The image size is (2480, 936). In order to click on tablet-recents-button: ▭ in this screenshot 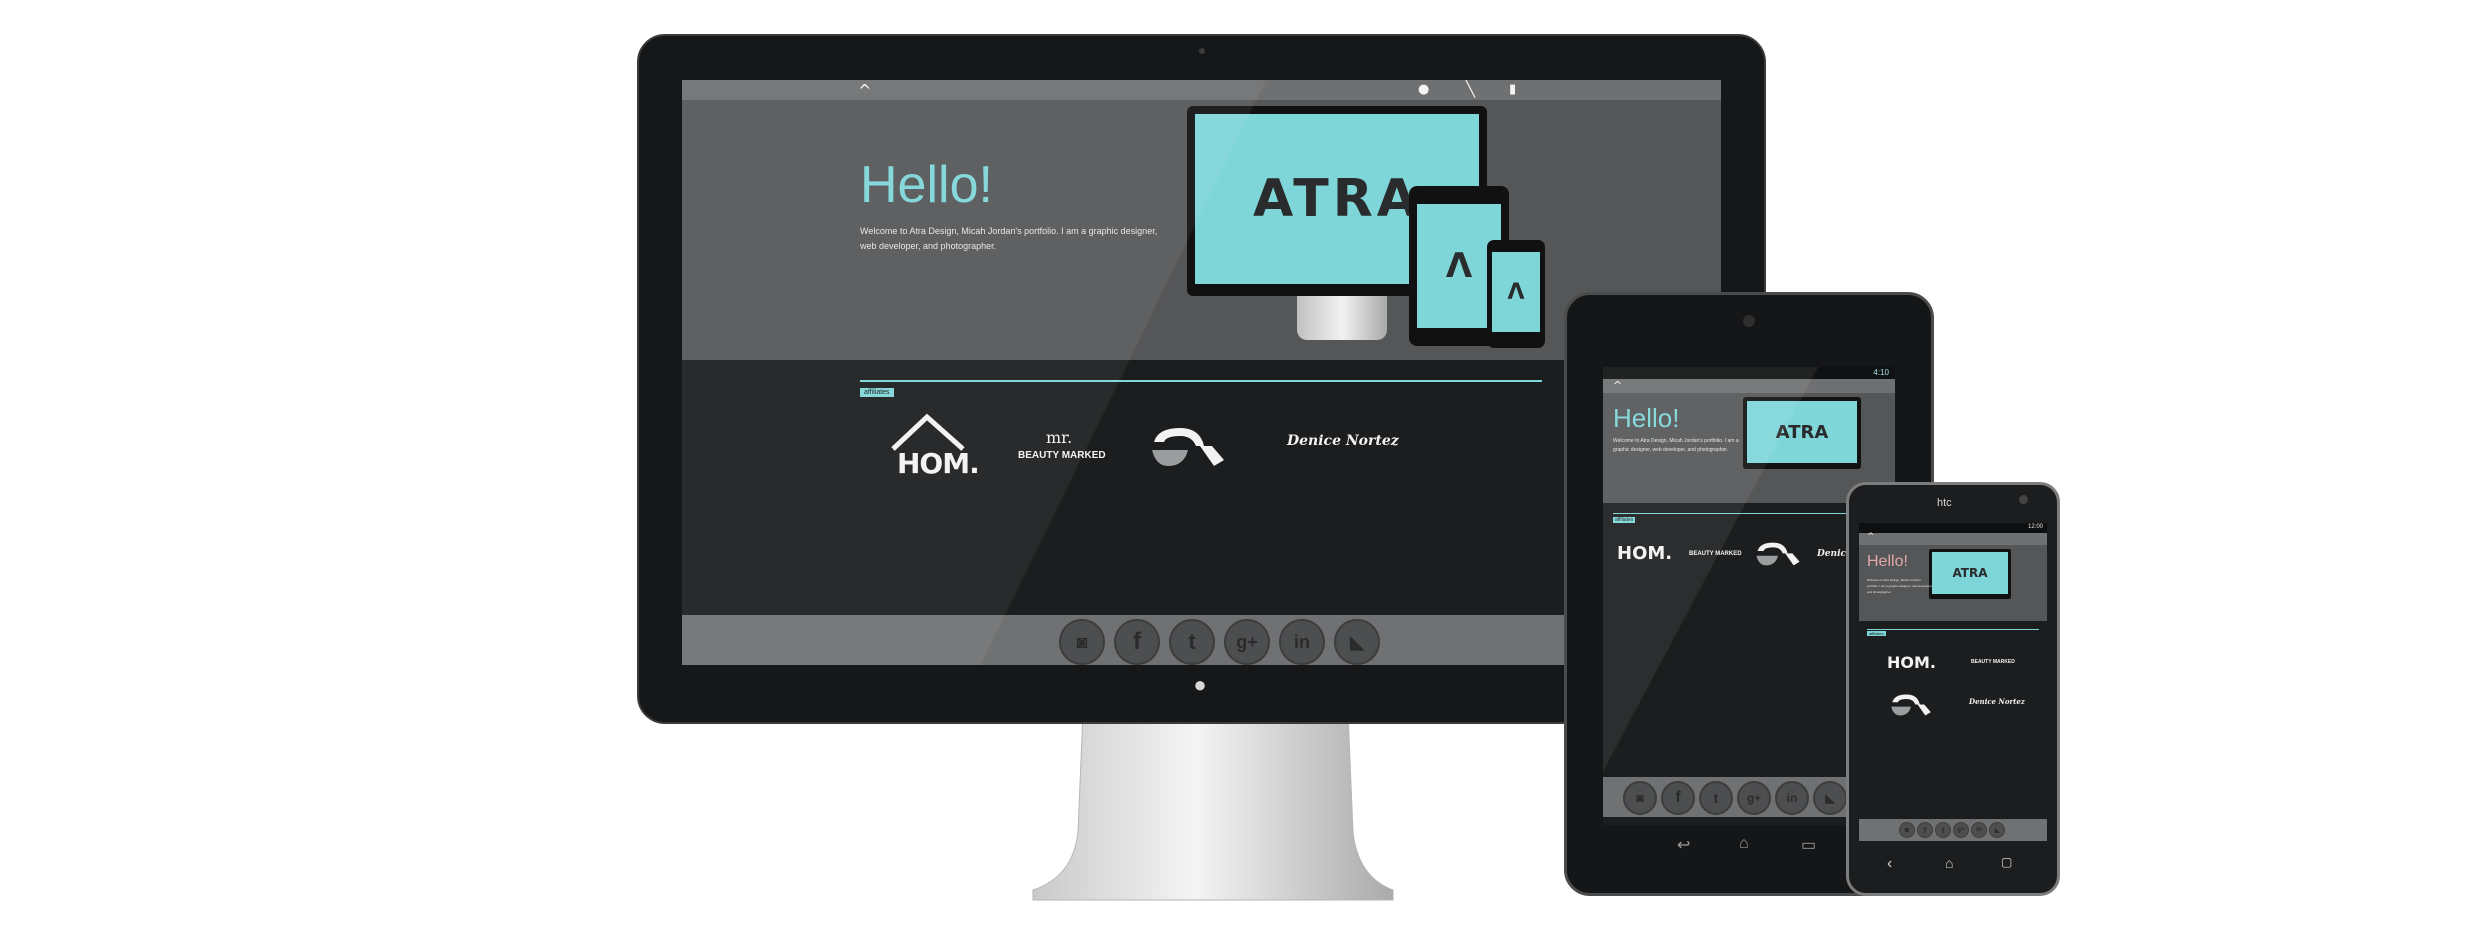, I will do `click(1808, 845)`.